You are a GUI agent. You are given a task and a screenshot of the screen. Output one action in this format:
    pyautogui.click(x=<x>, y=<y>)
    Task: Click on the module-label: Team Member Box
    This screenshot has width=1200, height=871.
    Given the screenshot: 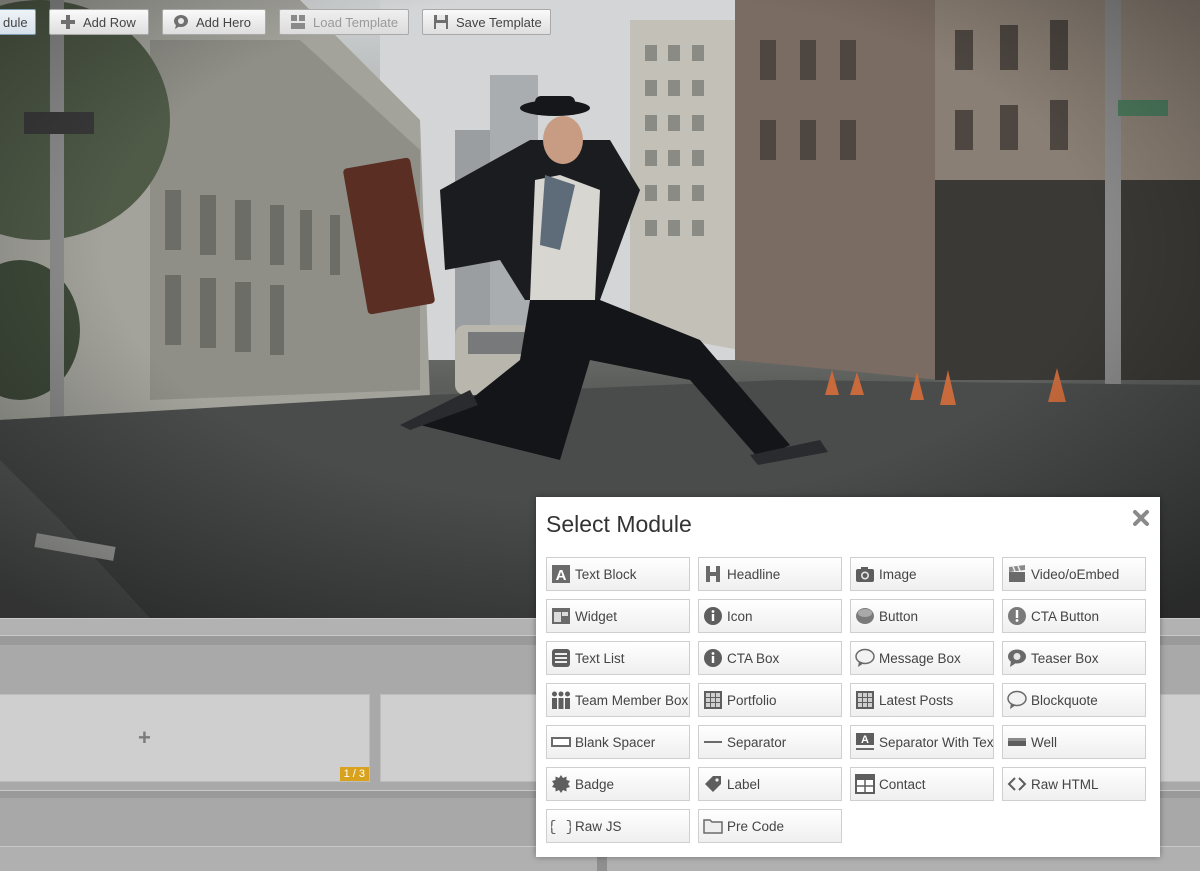 What is the action you would take?
    pyautogui.click(x=632, y=700)
    